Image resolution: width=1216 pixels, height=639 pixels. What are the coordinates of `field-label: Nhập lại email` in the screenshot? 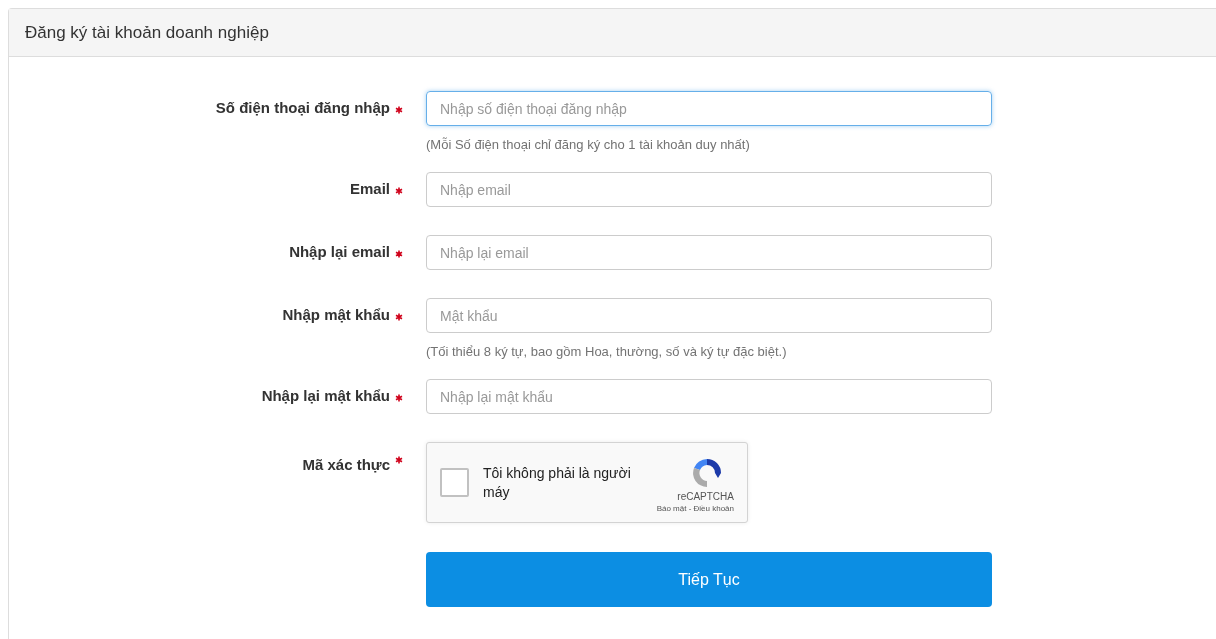 It's located at (339, 252).